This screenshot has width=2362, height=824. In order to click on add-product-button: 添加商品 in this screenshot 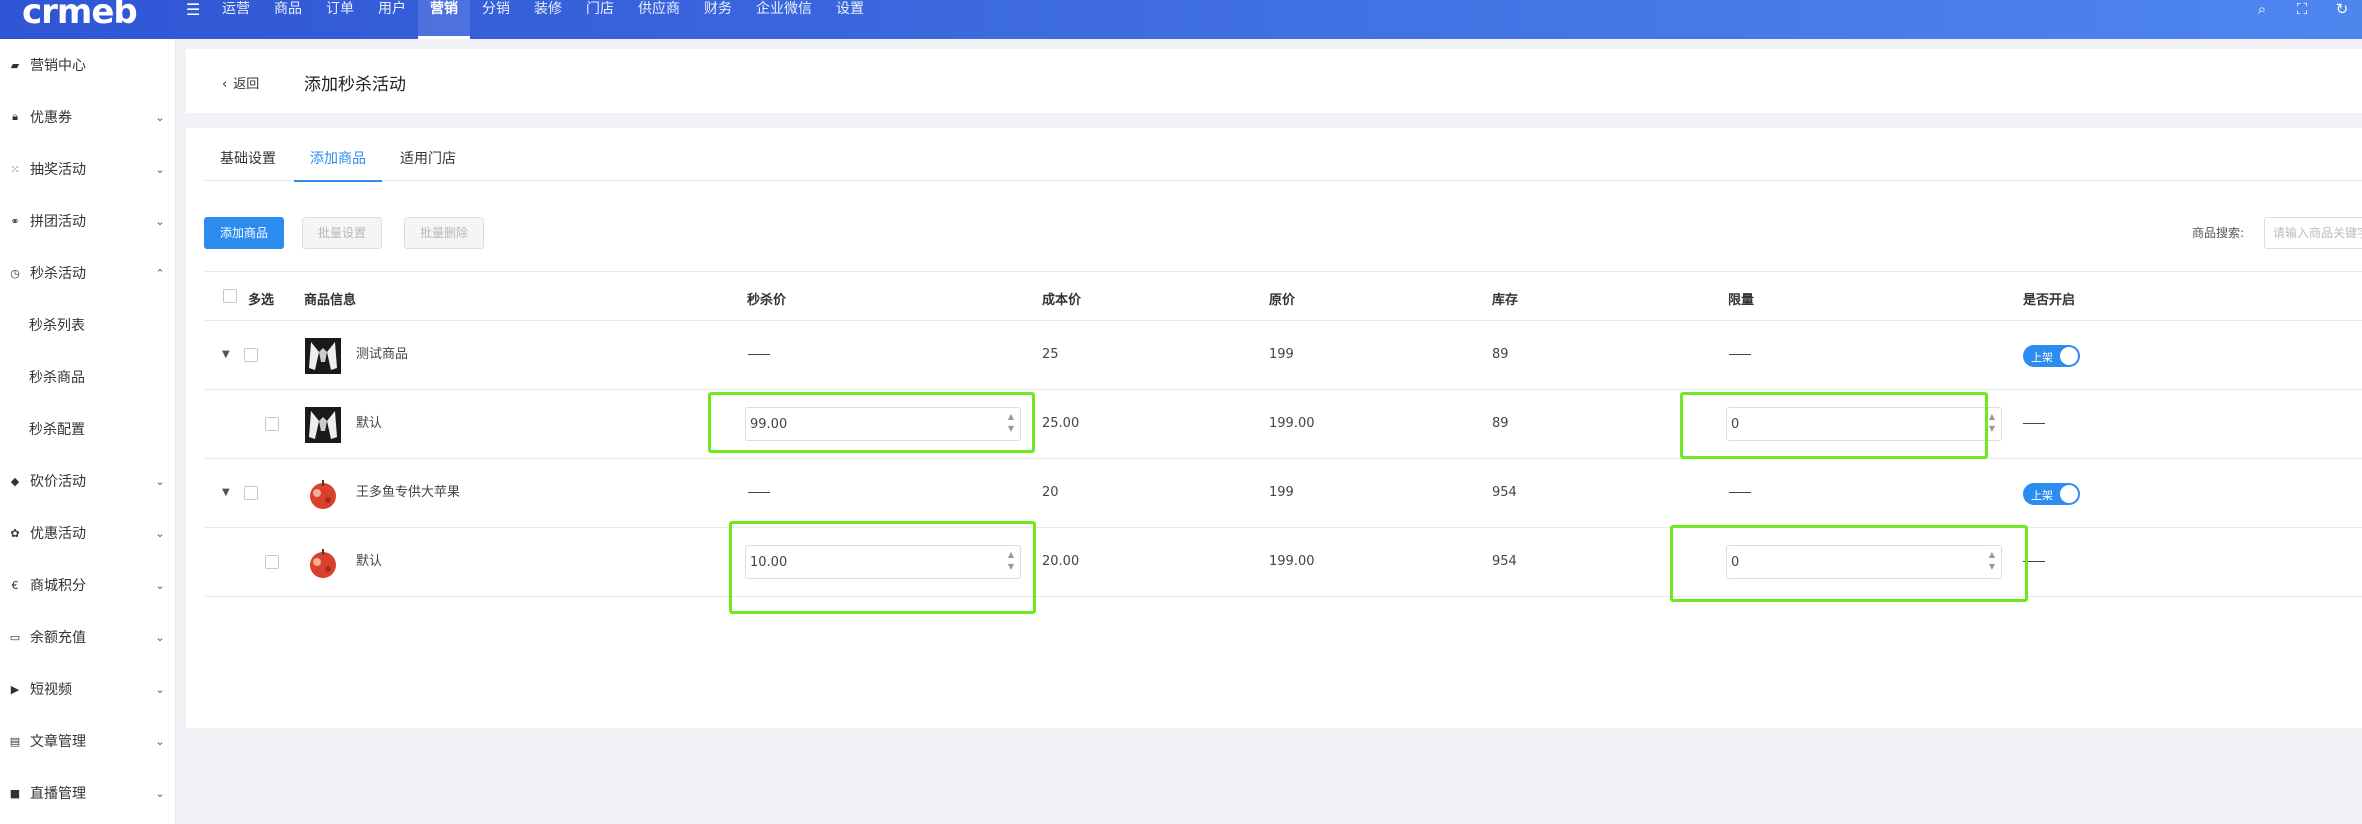, I will do `click(244, 233)`.